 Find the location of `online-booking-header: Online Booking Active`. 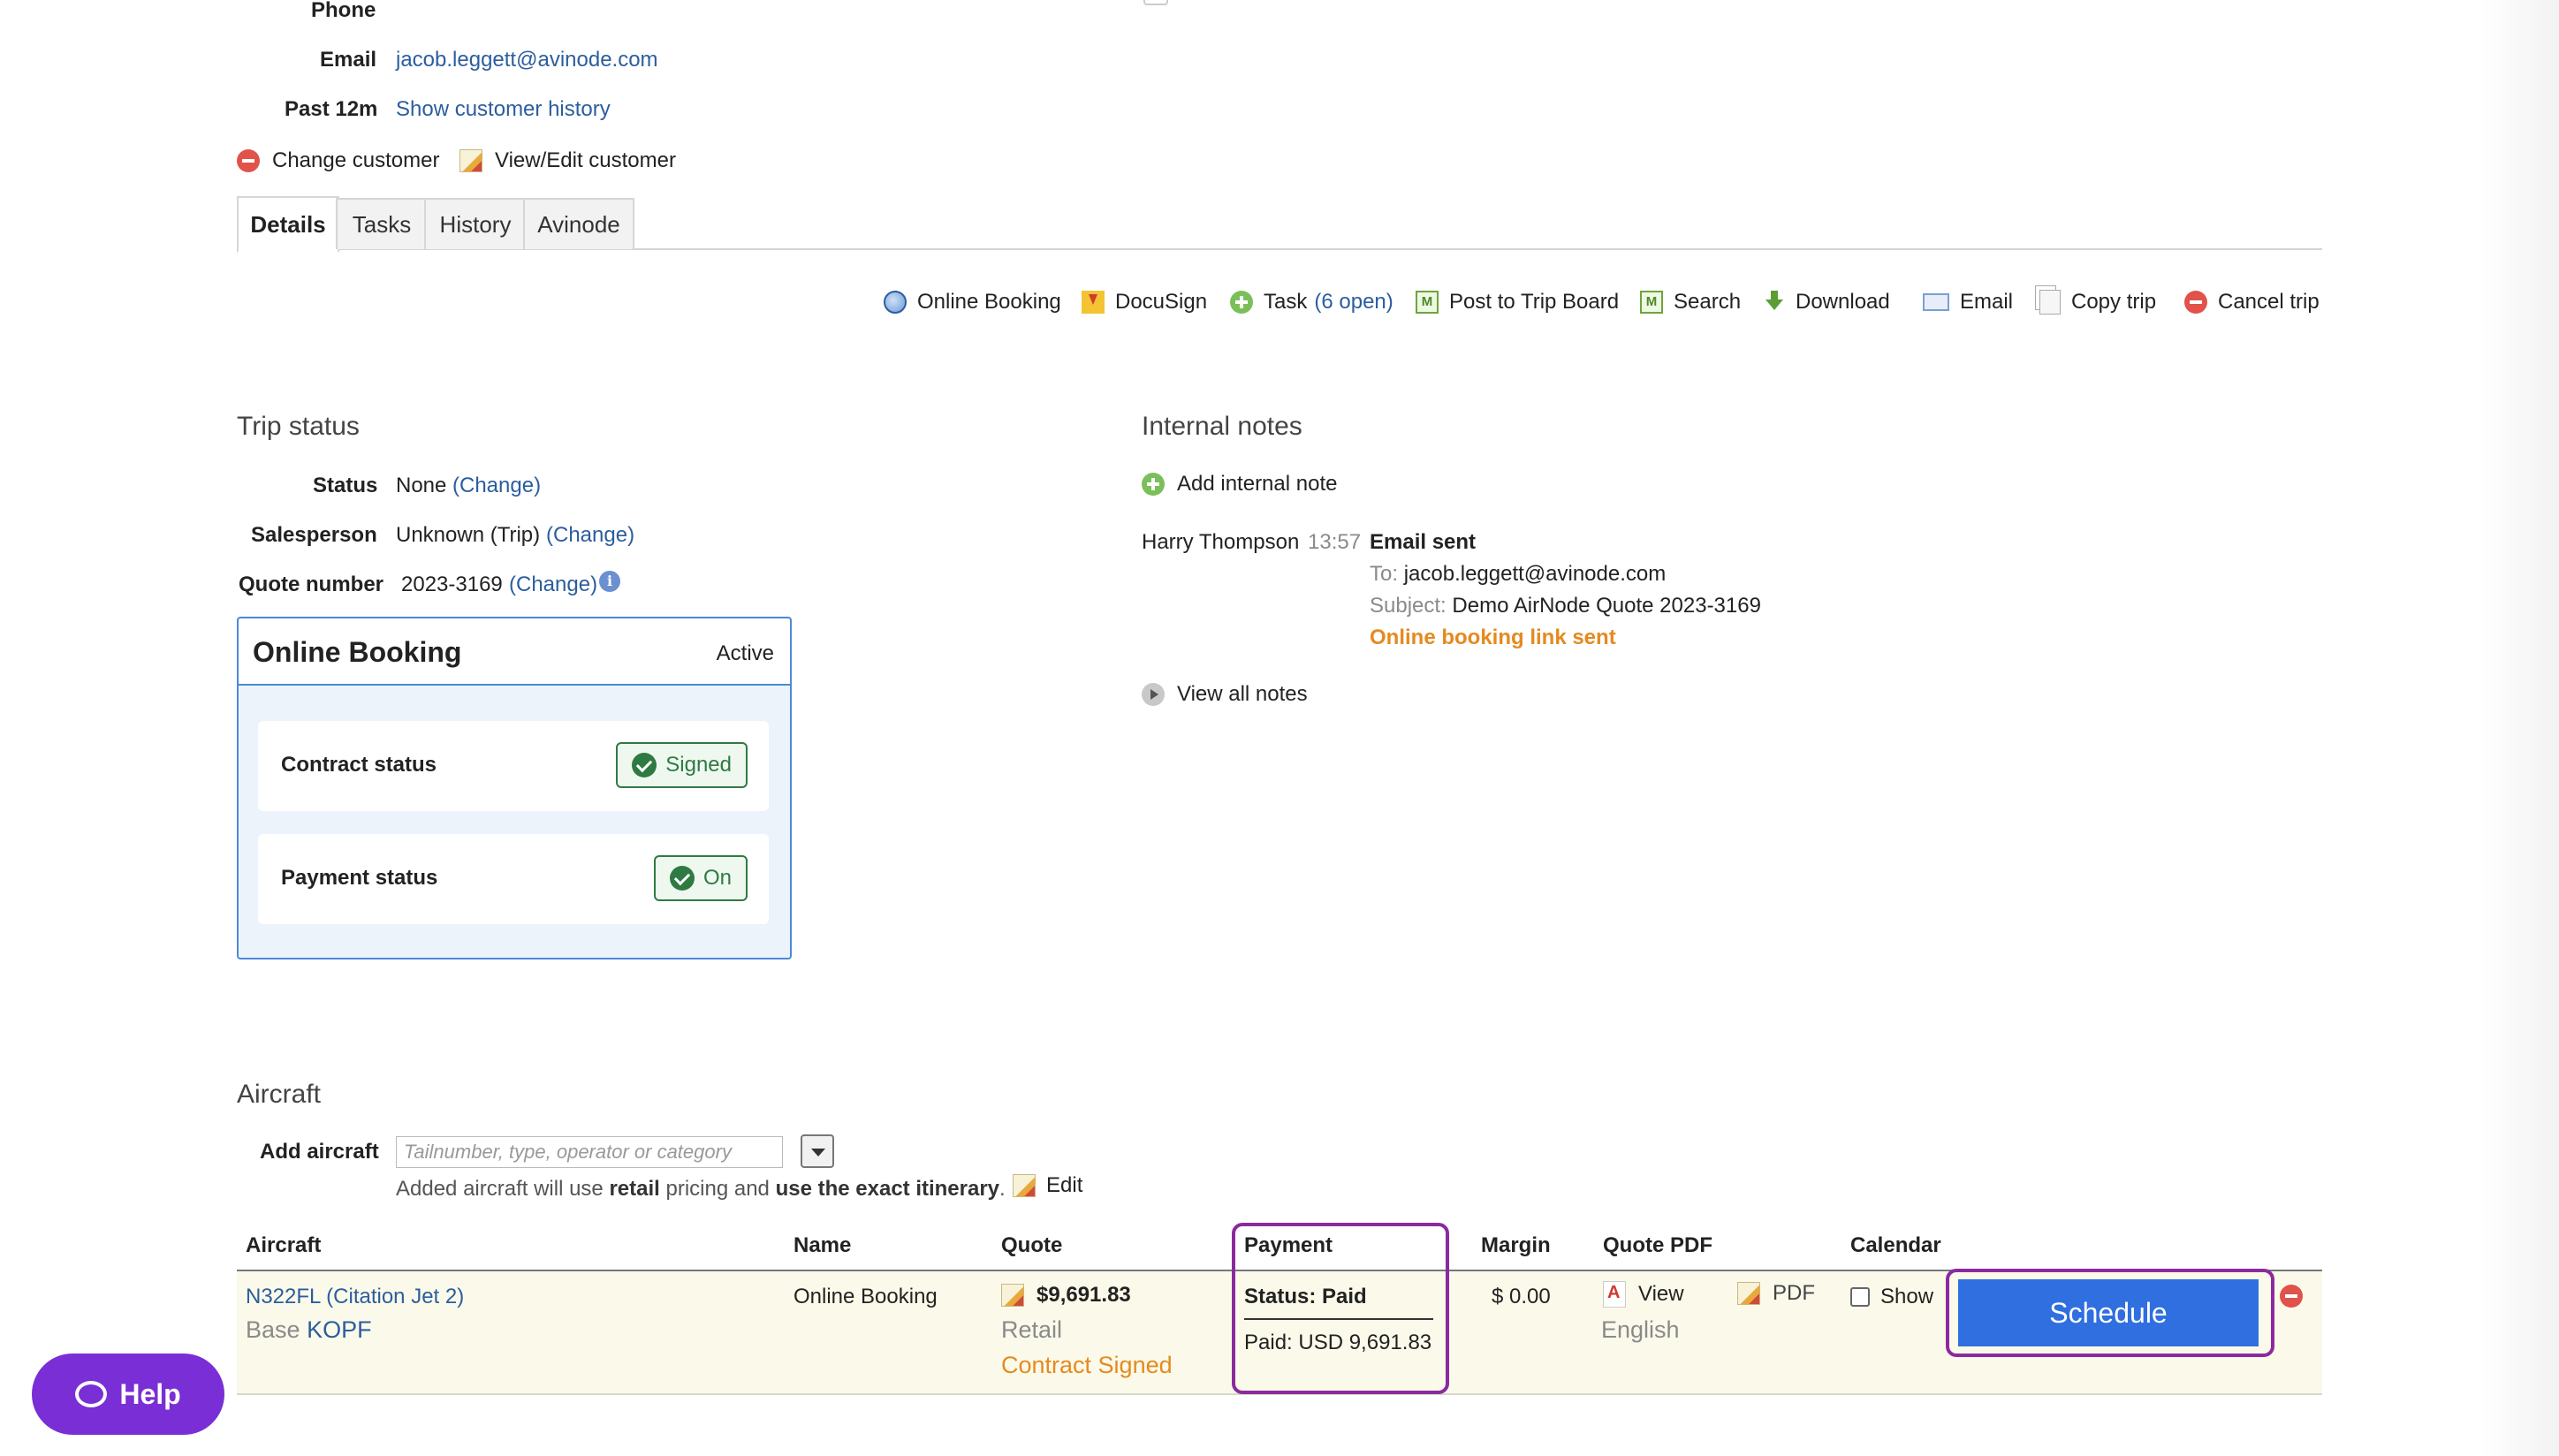

online-booking-header: Online Booking Active is located at coordinates (514, 652).